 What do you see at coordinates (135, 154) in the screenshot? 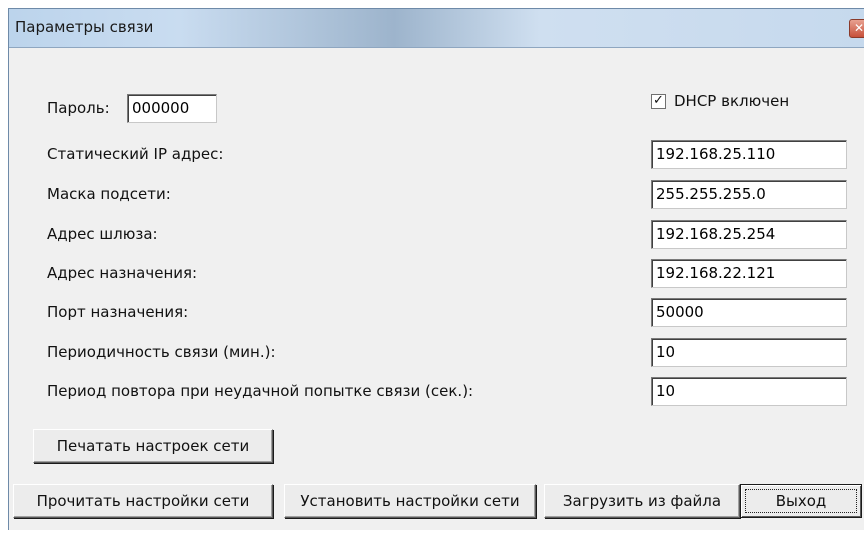
I see `static-ip-label: Статический IP адрес:` at bounding box center [135, 154].